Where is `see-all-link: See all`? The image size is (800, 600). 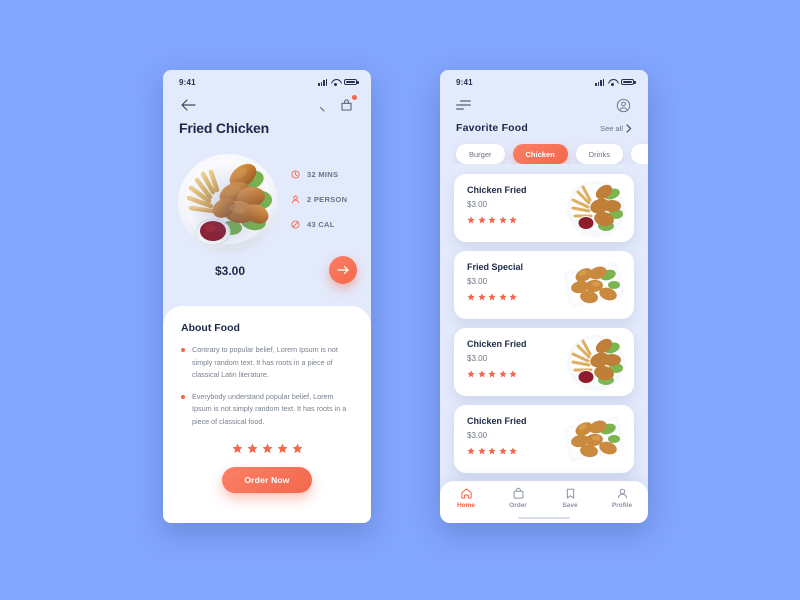
see-all-link: See all is located at coordinates (616, 128).